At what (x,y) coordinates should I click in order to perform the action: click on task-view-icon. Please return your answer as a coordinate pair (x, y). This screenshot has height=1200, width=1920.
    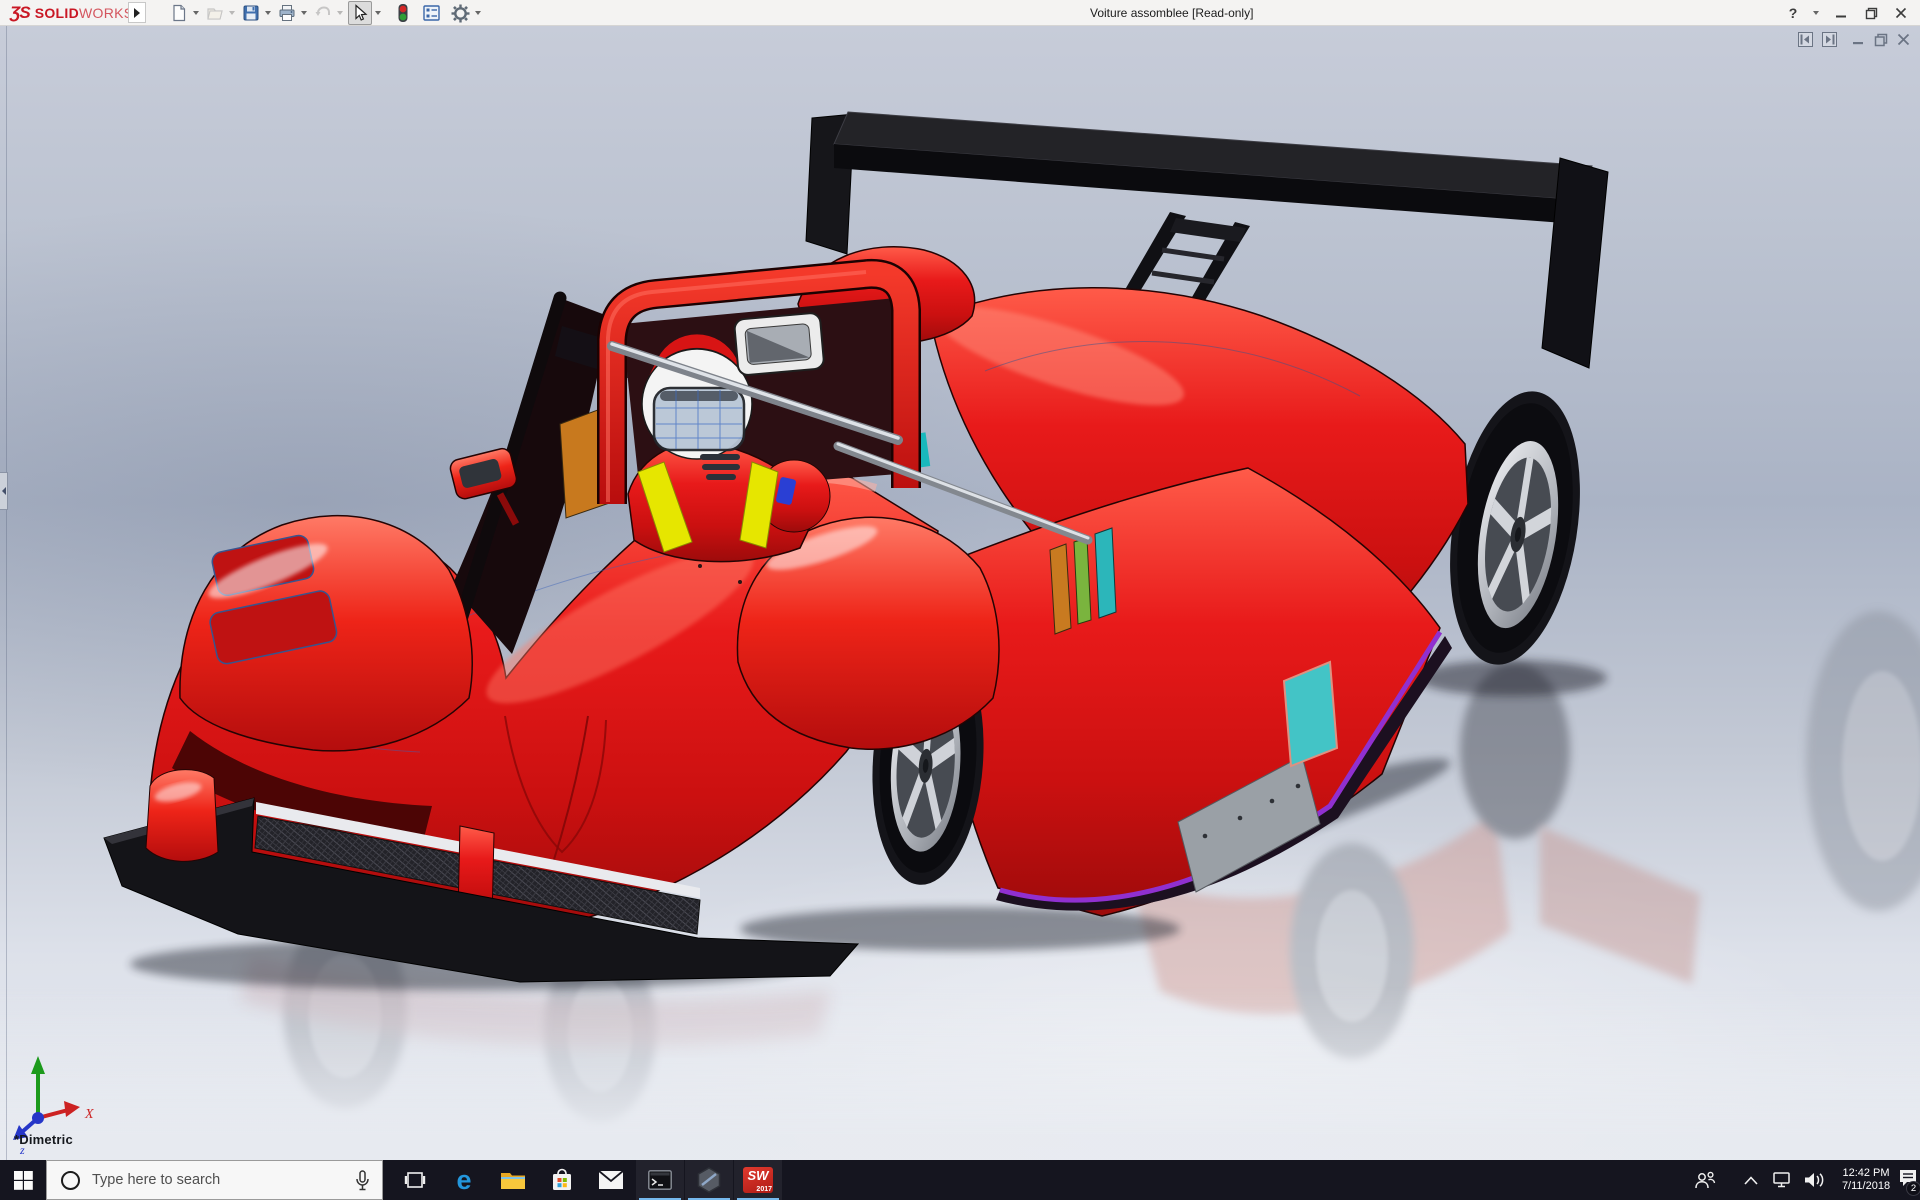
    Looking at the image, I should click on (415, 1180).